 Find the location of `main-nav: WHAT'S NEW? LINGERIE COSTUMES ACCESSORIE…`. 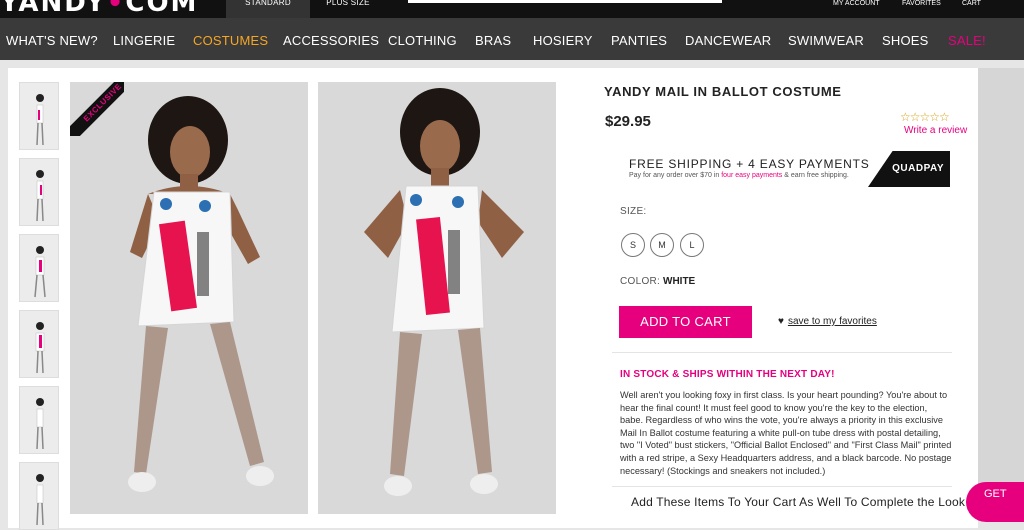

main-nav: WHAT'S NEW? LINGERIE COSTUMES ACCESSORIE… is located at coordinates (512, 39).